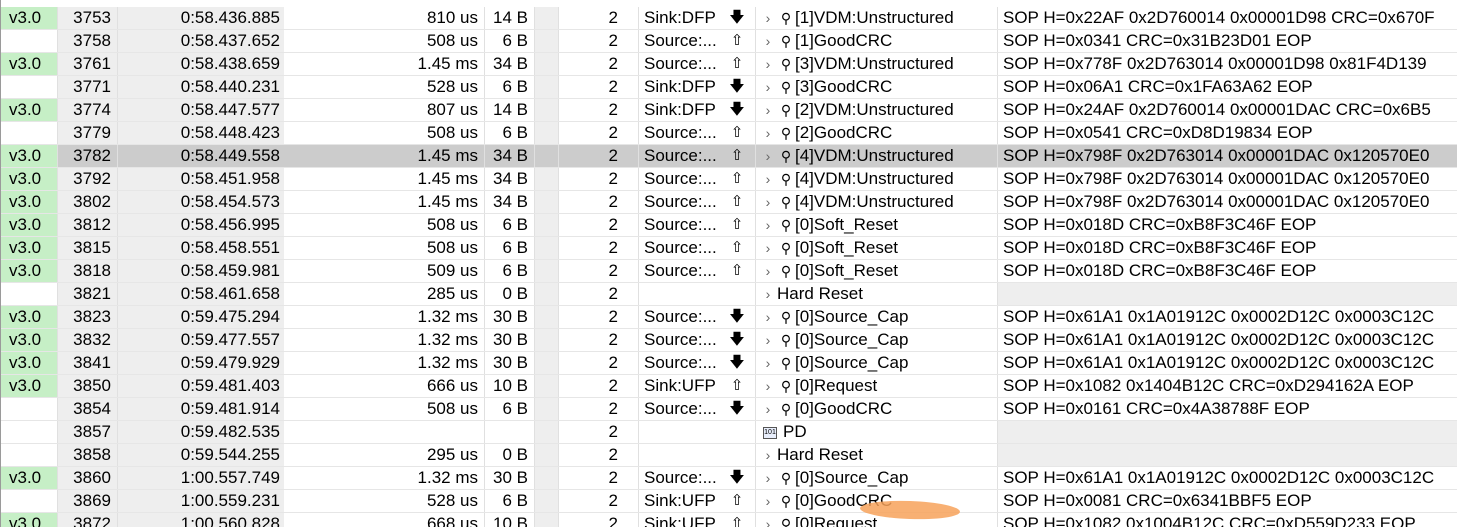 The width and height of the screenshot is (1457, 527). I want to click on table-row: 3857 0:59.482.535 2 101 PD, so click(729, 432).